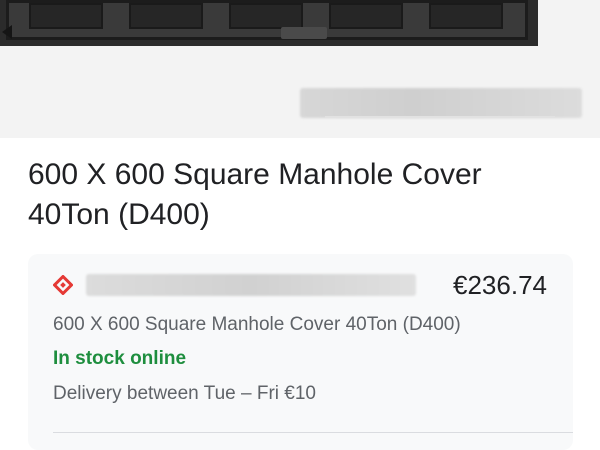 This screenshot has width=600, height=450. What do you see at coordinates (255, 174) in the screenshot?
I see `product-title-line1: 600 X 600 Square Manhole Cover` at bounding box center [255, 174].